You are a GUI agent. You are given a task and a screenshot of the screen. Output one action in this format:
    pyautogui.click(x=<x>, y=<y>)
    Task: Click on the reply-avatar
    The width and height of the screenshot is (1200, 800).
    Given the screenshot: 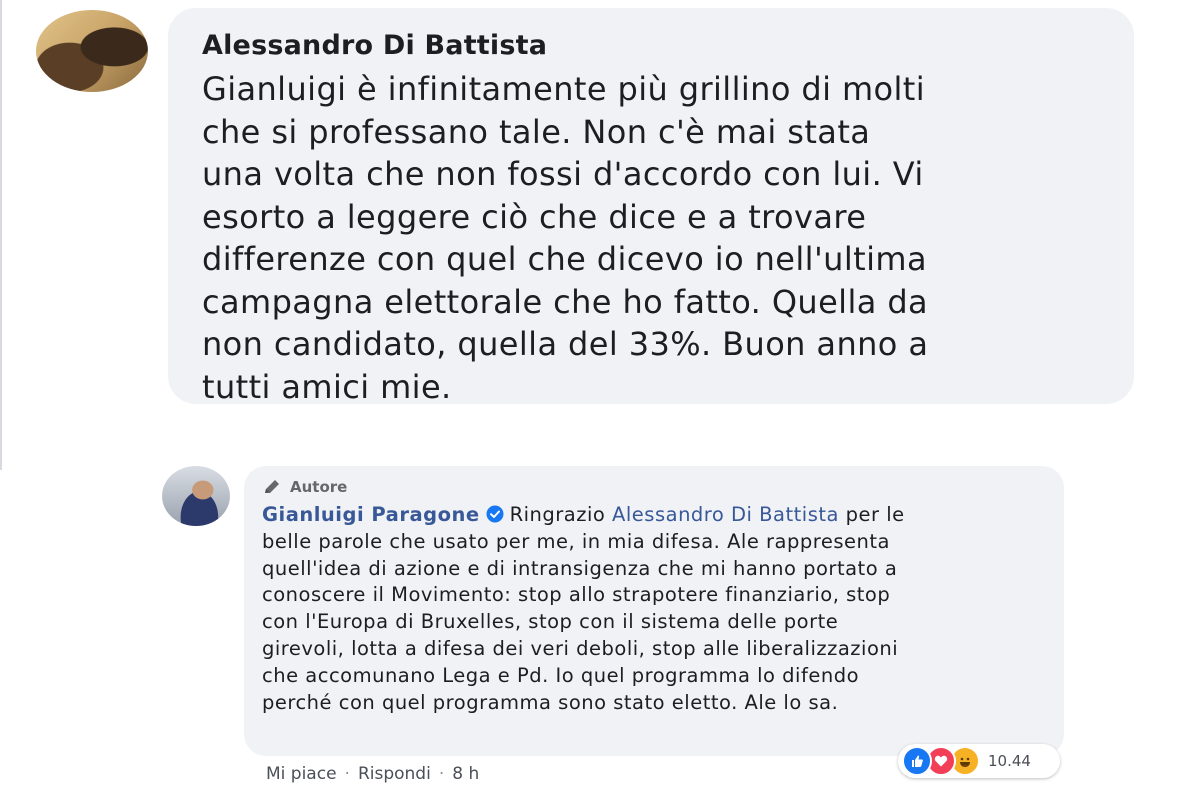 What is the action you would take?
    pyautogui.click(x=196, y=496)
    